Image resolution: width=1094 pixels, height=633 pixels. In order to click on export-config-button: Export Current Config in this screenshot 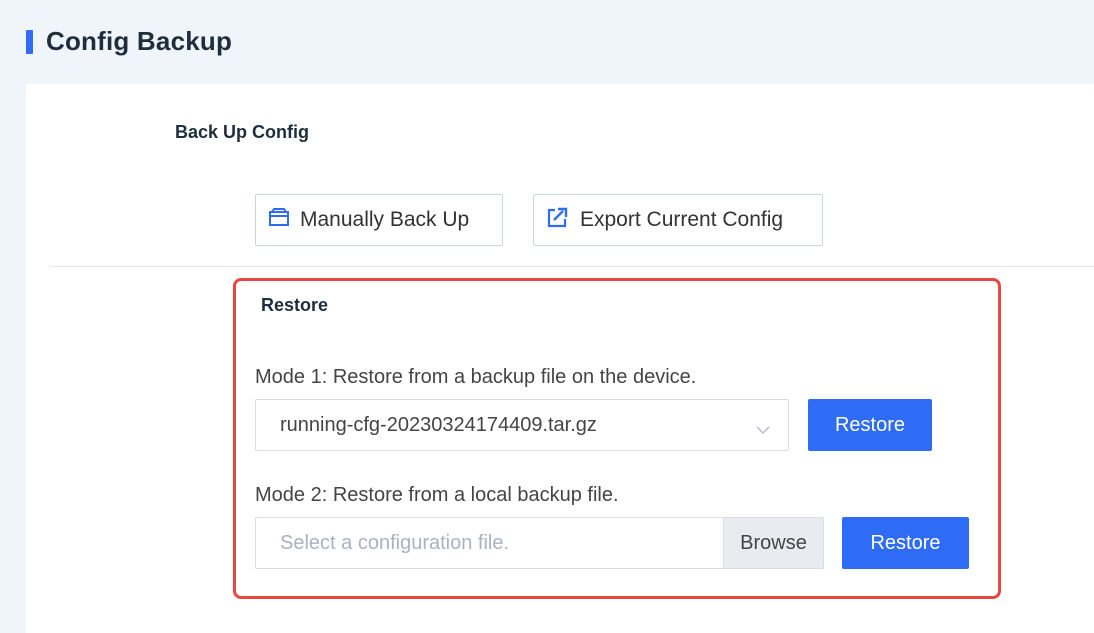, I will do `click(678, 220)`.